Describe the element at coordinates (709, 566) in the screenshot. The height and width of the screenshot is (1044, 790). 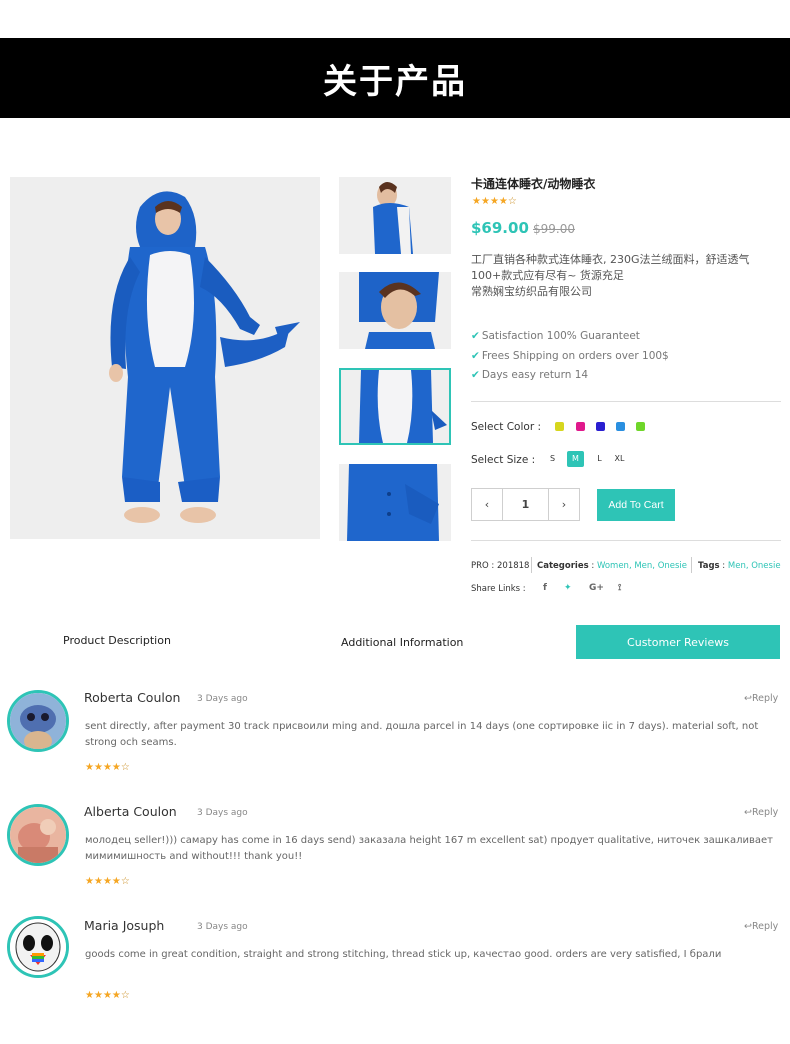
I see `tags-label: Tags` at that location.